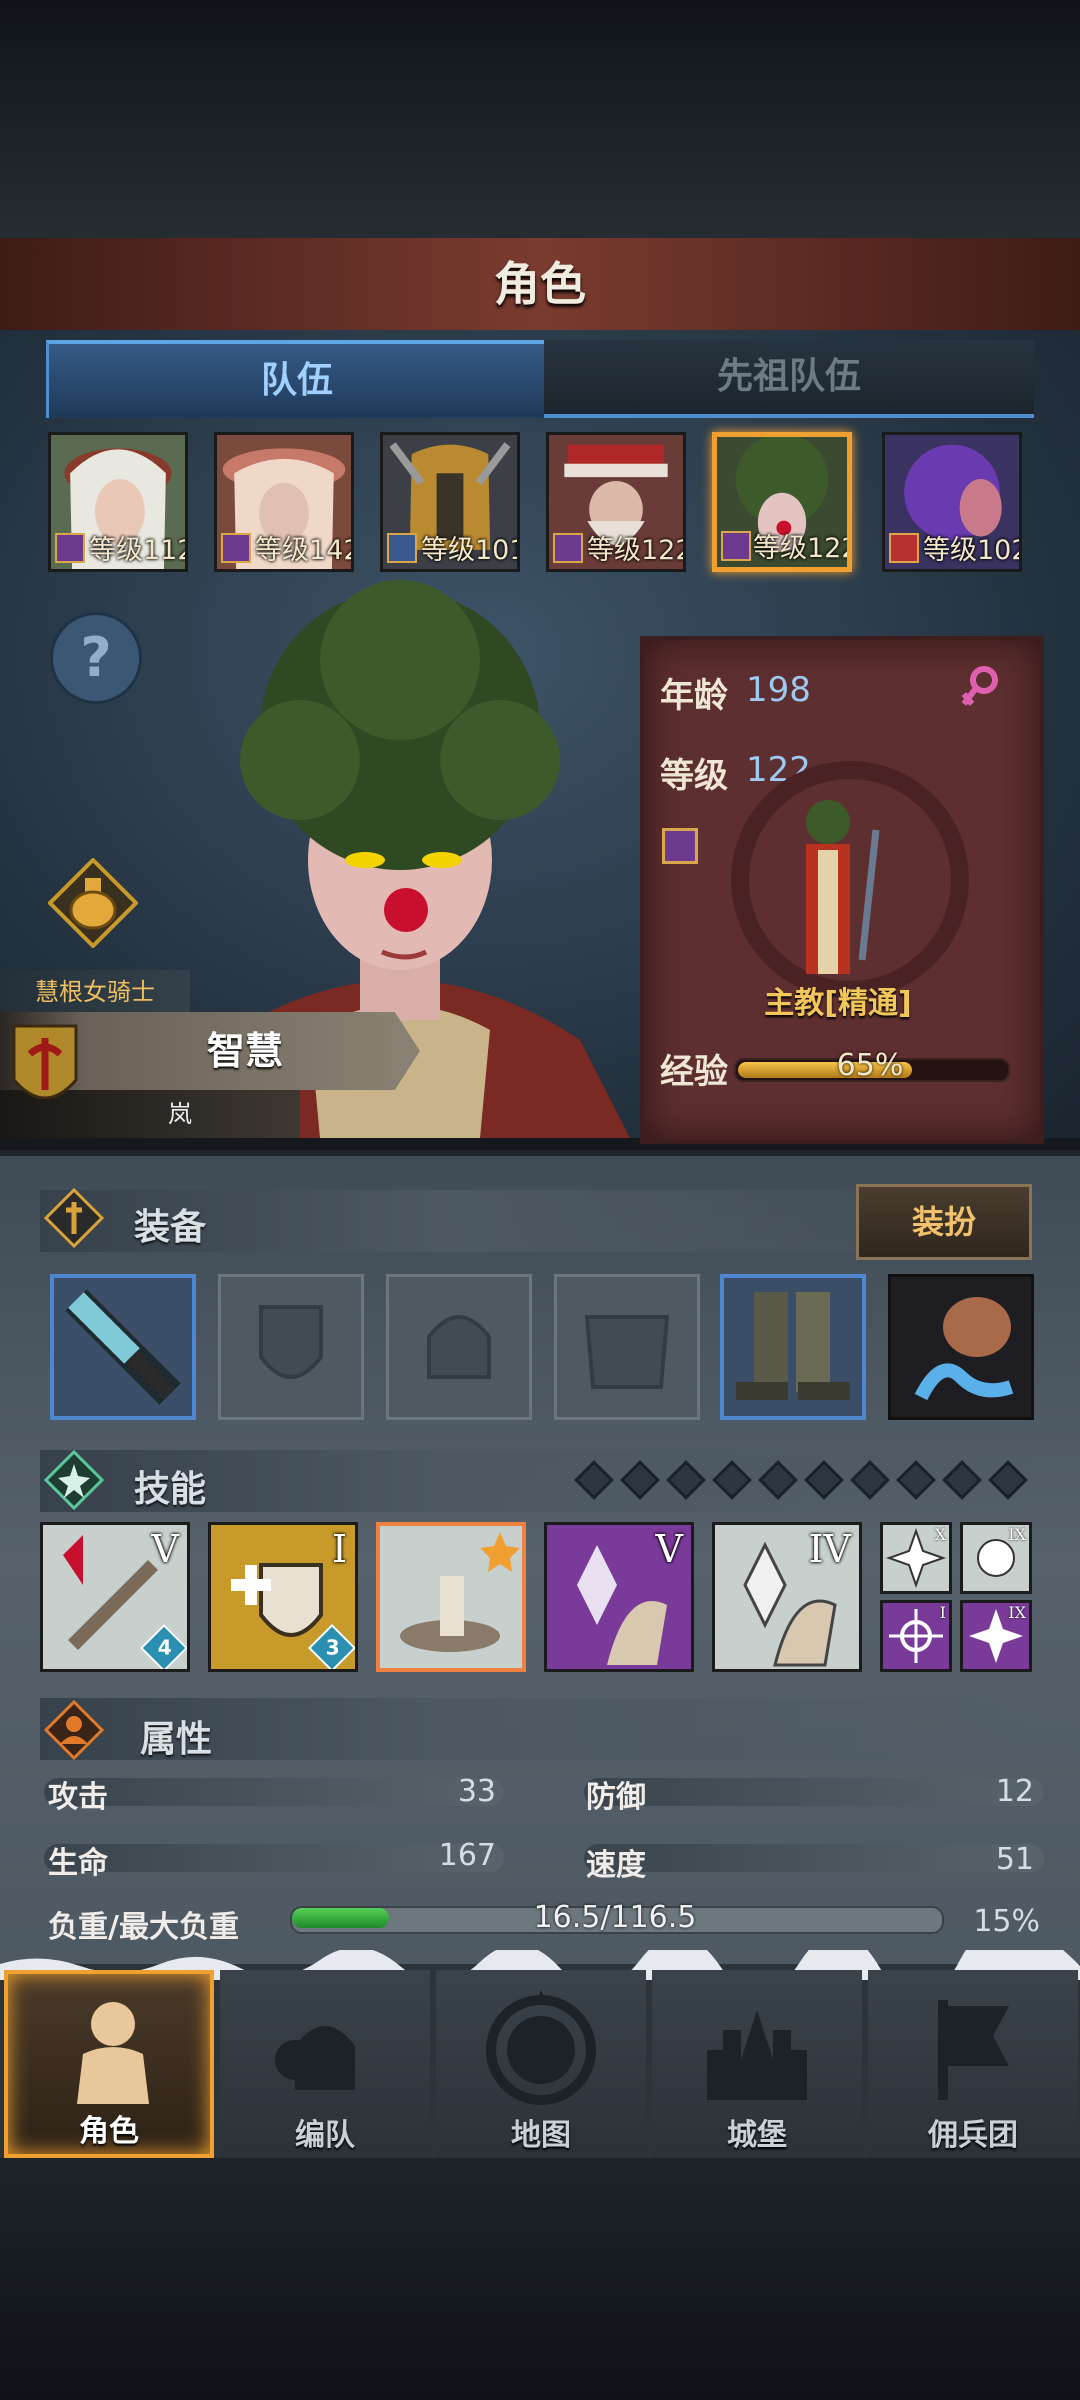 The image size is (1080, 2400). Describe the element at coordinates (829, 1549) in the screenshot. I see `skill-rank: IV` at that location.